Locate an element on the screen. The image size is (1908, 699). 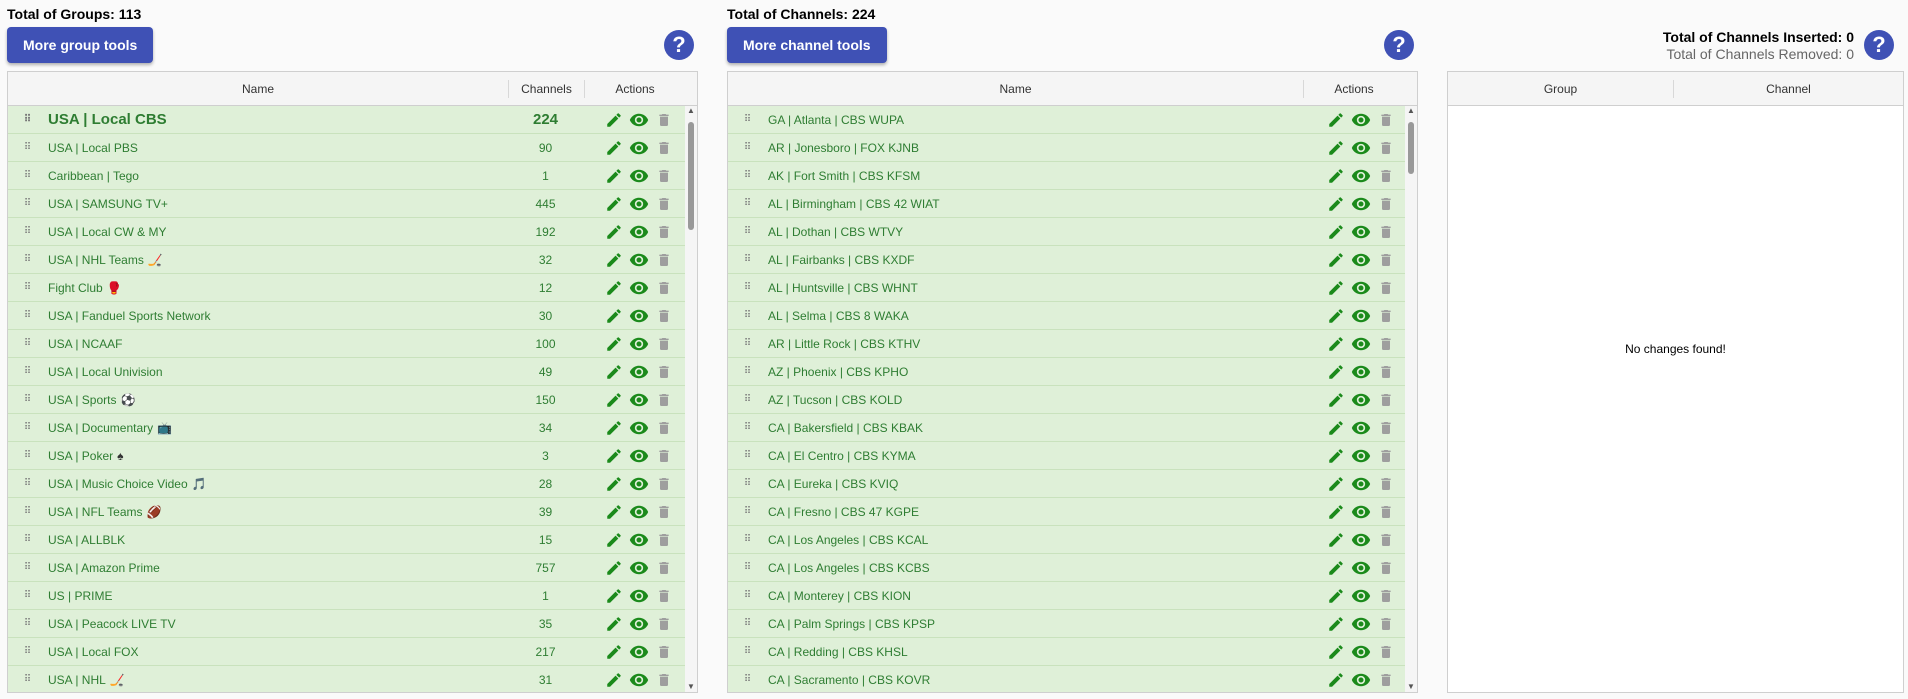
table-row: ⠿ CA | Palm Springs | CBS KPSP is located at coordinates (1066, 624).